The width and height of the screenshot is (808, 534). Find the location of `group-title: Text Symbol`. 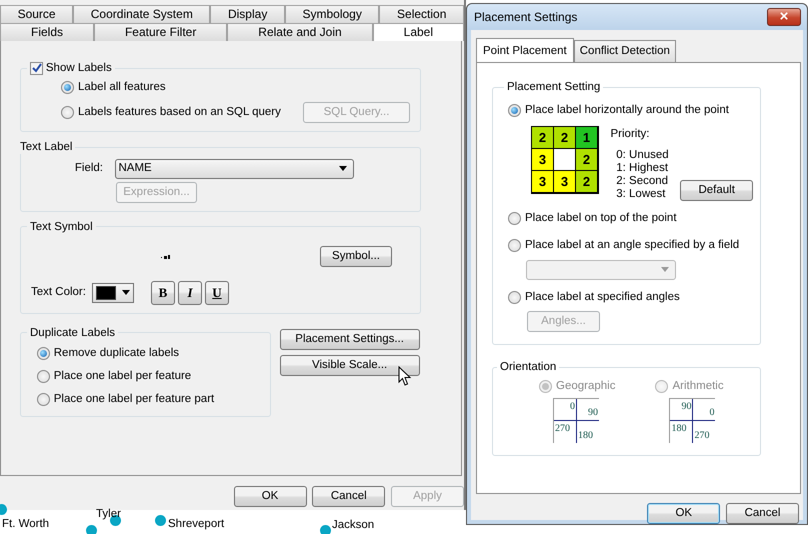

group-title: Text Symbol is located at coordinates (61, 227).